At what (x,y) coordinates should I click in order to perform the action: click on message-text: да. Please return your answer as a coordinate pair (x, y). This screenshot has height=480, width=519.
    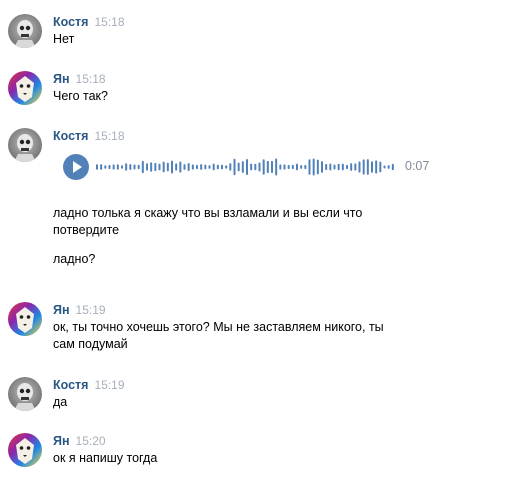
    Looking at the image, I should click on (60, 402).